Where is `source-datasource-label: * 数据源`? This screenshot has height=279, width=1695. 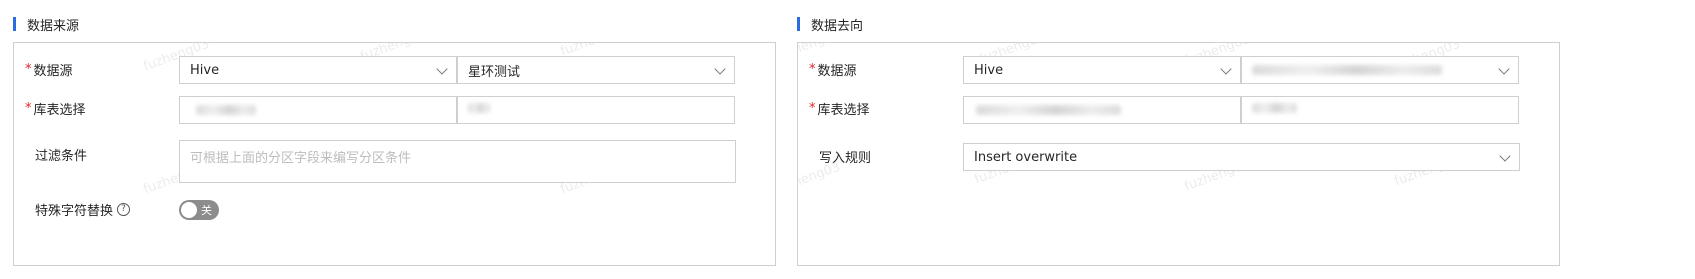
source-datasource-label: * 数据源 is located at coordinates (49, 69).